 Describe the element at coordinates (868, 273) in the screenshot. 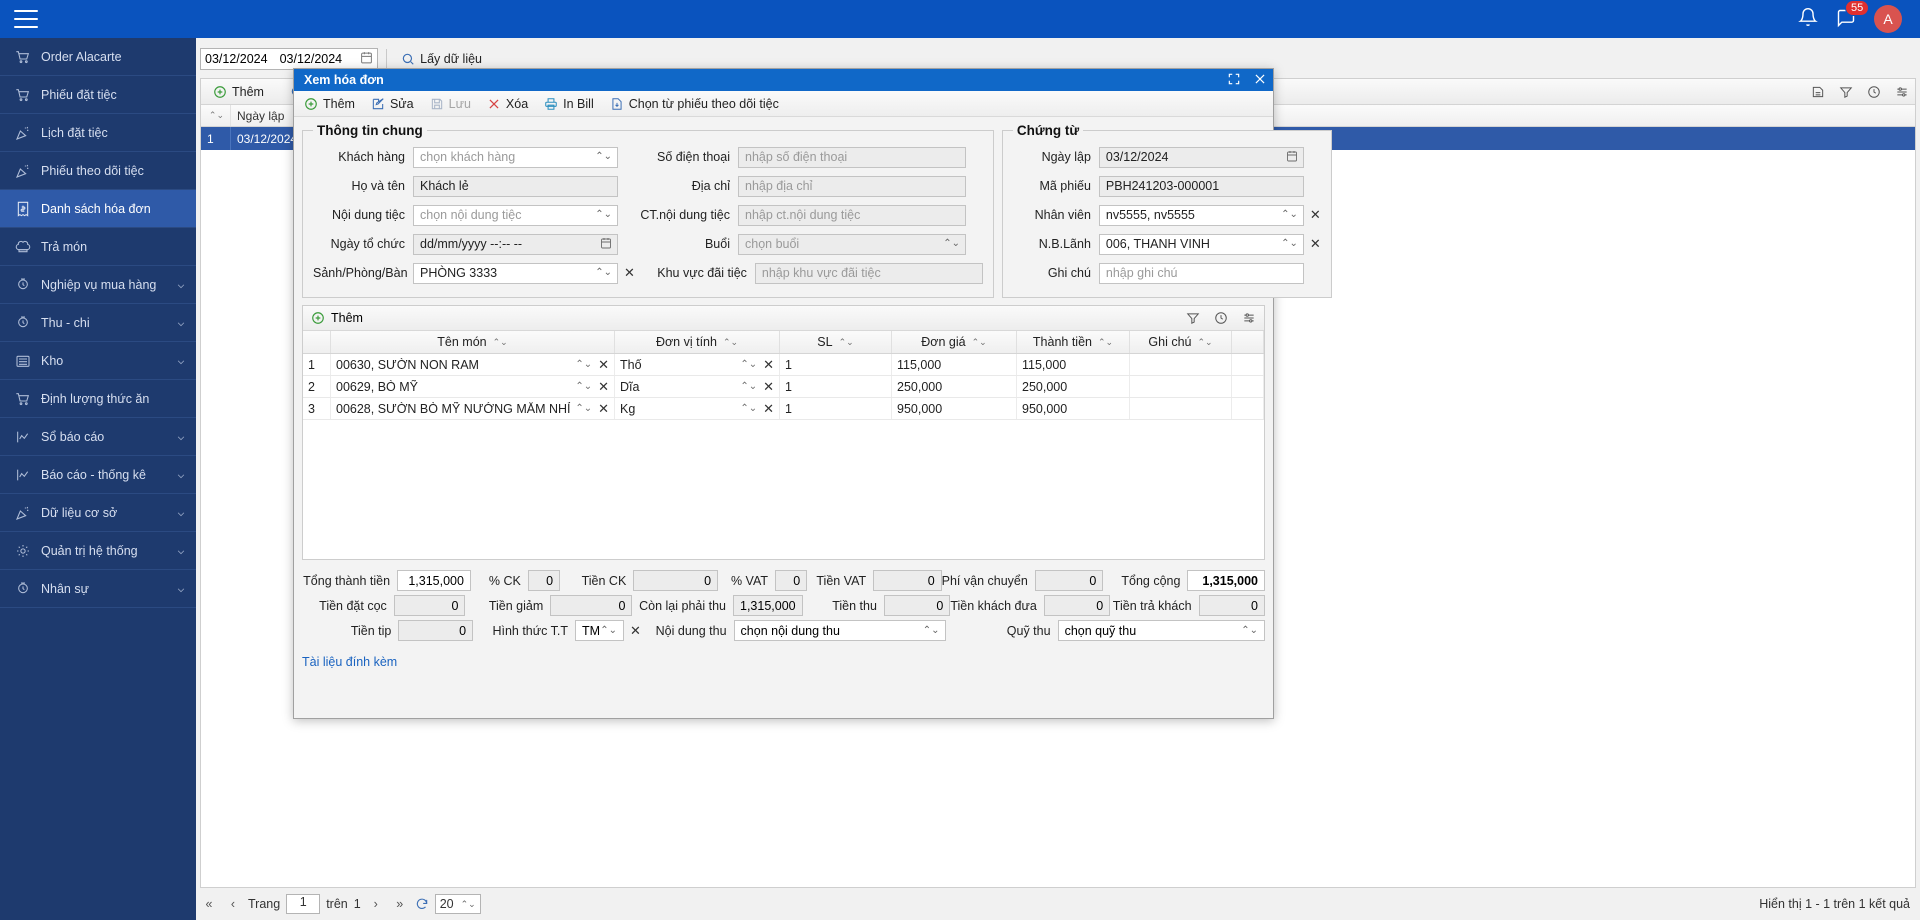

I see `general-field-9-input: nhập khu vực đãi tiệc` at that location.